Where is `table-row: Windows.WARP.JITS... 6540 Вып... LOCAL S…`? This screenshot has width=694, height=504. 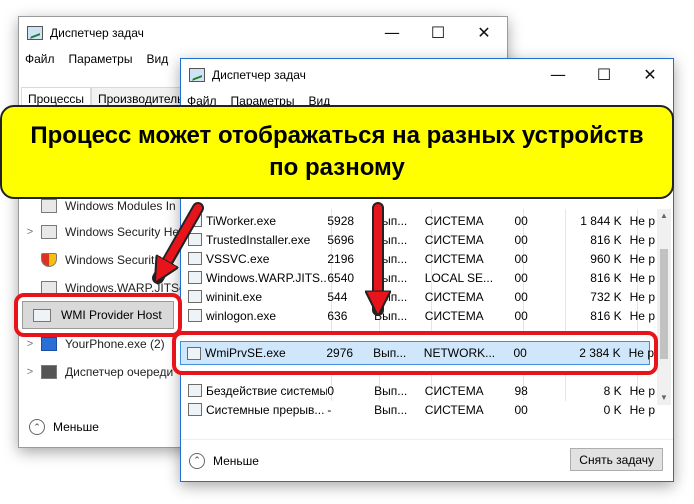 table-row: Windows.WARP.JITS... 6540 Вып... LOCAL S… is located at coordinates (420, 277).